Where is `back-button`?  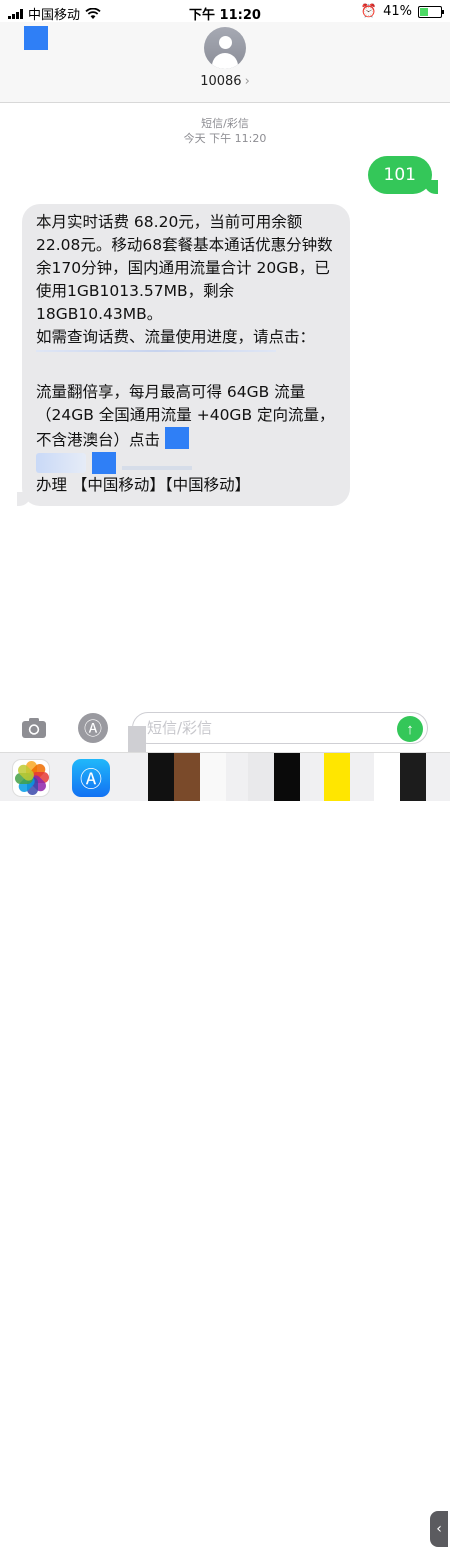
back-button is located at coordinates (36, 38).